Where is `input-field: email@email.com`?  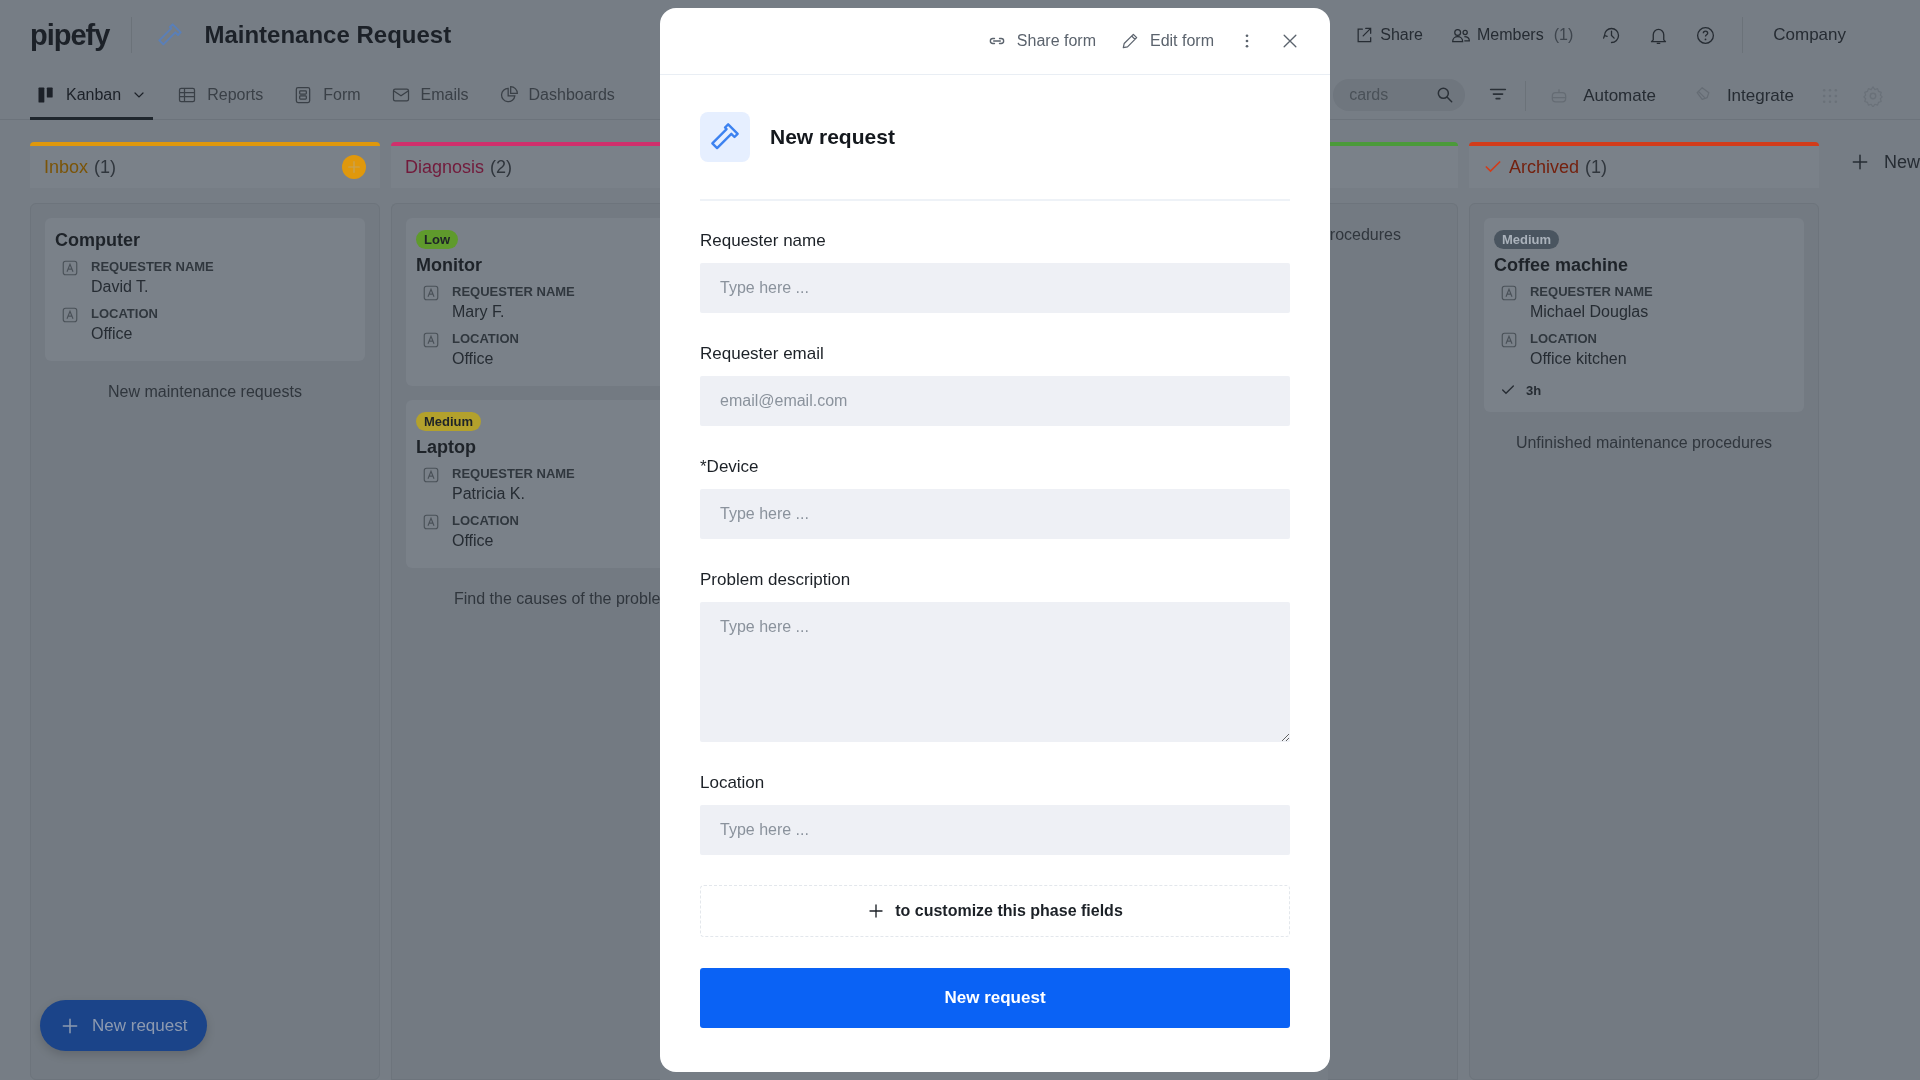
input-field: email@email.com is located at coordinates (995, 401).